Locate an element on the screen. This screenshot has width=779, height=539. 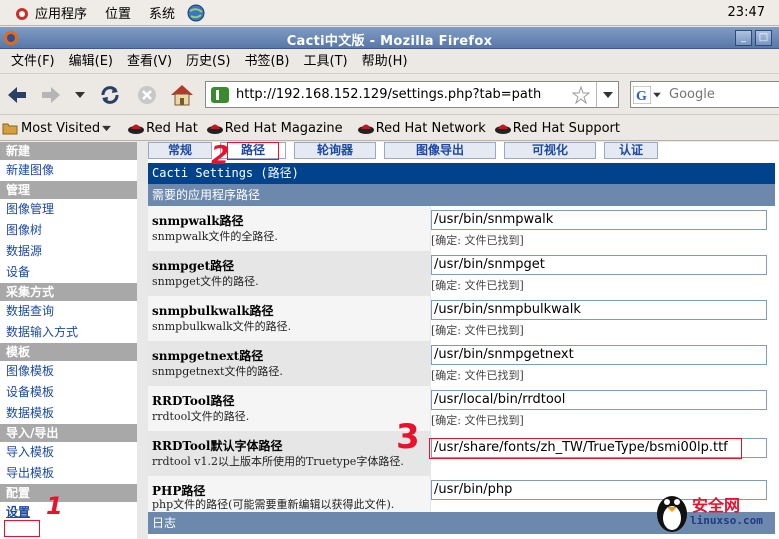
menu-tools: 工具(T) is located at coordinates (326, 62).